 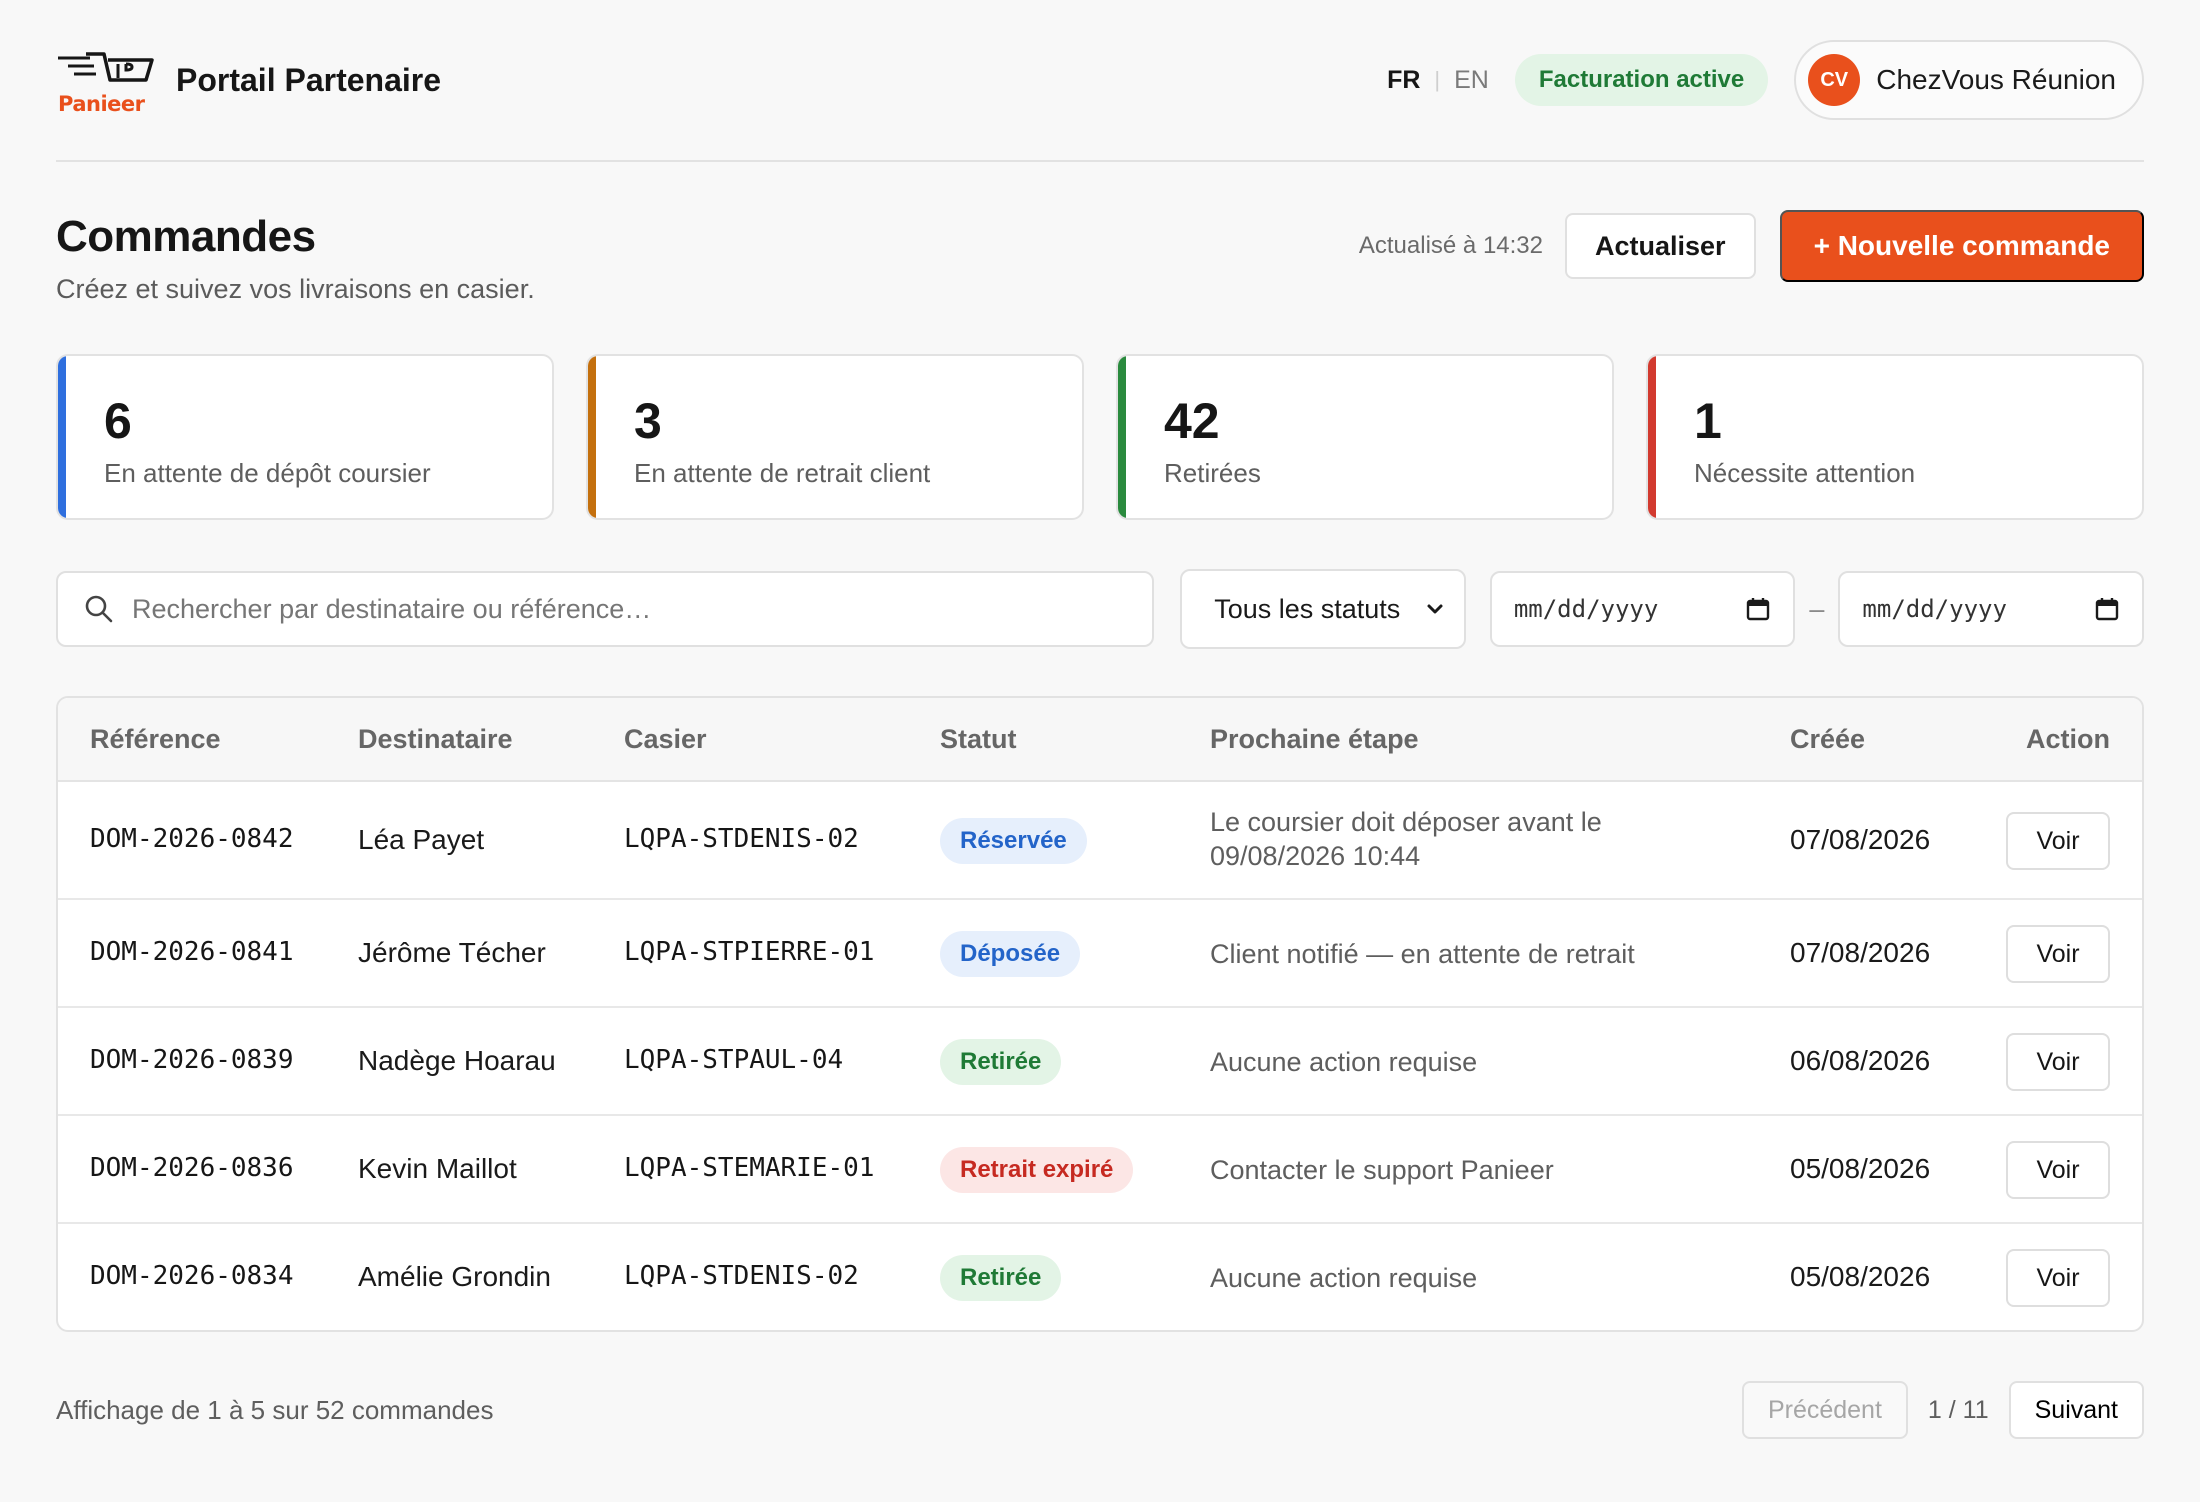 I want to click on date-from-input: mm/dd/yyyy, so click(x=1642, y=609).